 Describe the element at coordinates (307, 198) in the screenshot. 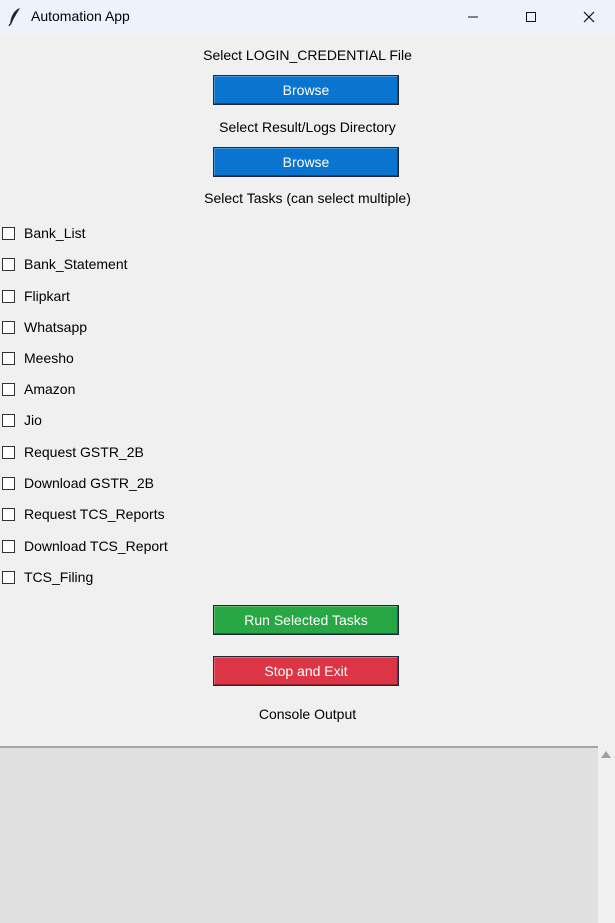

I see `select-tasks-label: Select Tasks (can select multiple)` at that location.